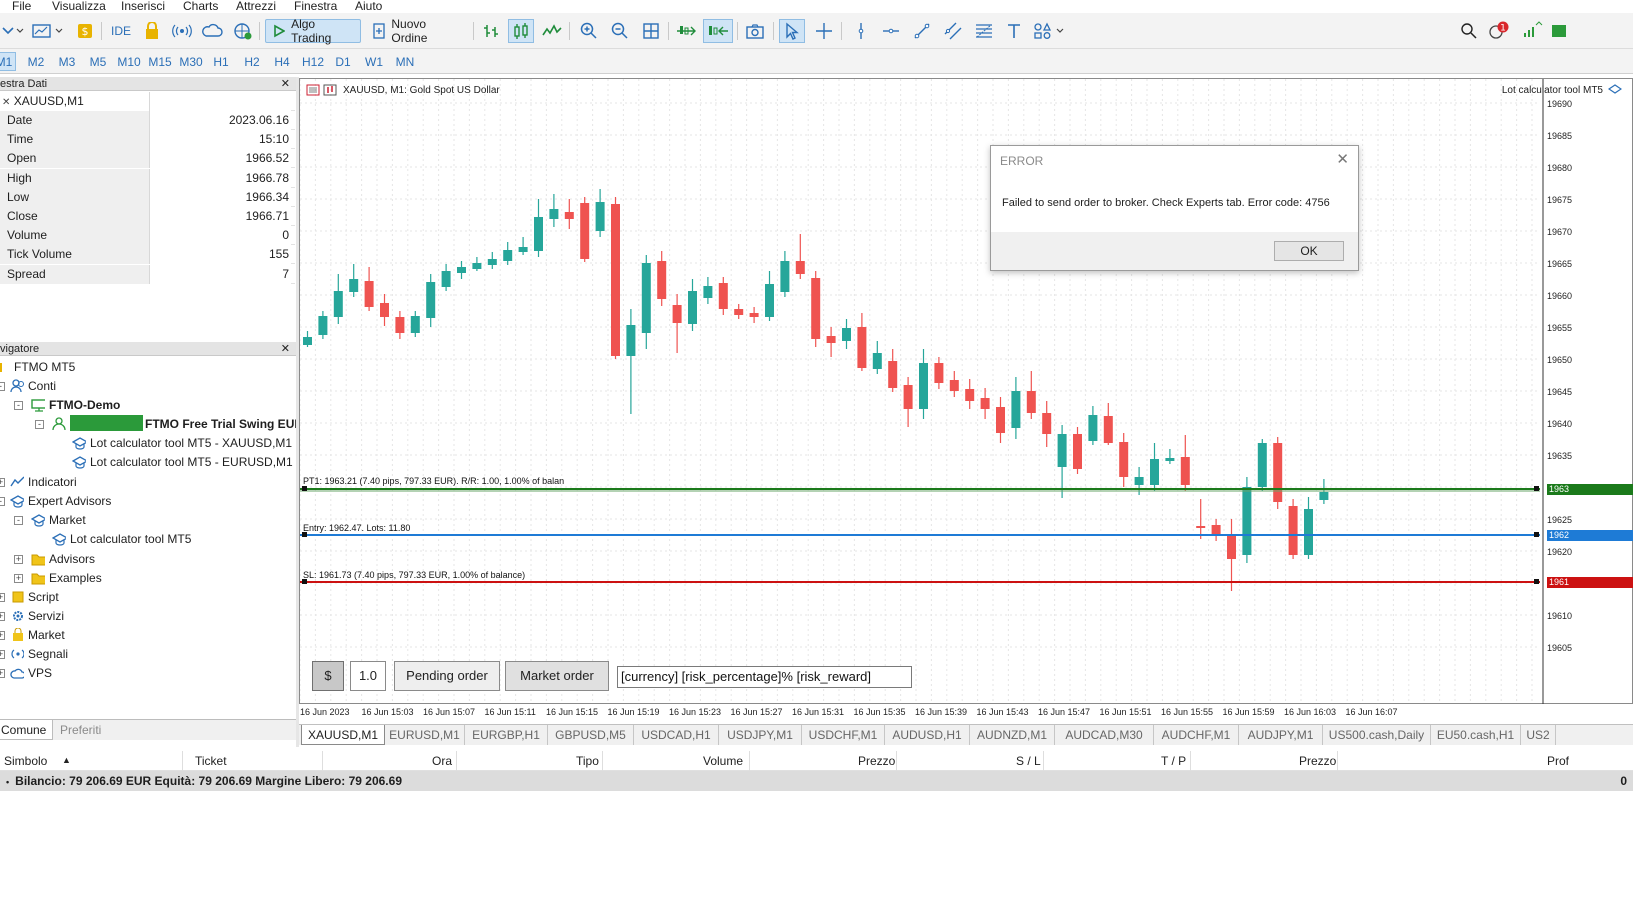 The width and height of the screenshot is (1633, 918). Describe the element at coordinates (1476, 735) in the screenshot. I see `chart-tab-eu50: EU50.cash,H1` at that location.